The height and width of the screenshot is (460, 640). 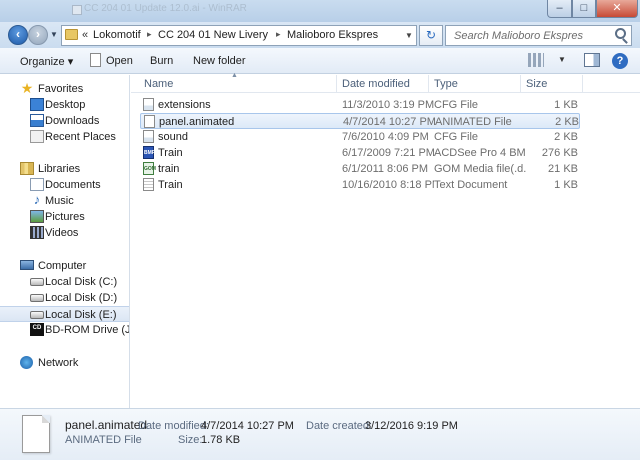 What do you see at coordinates (64, 266) in the screenshot?
I see `nav-computer: Computer` at bounding box center [64, 266].